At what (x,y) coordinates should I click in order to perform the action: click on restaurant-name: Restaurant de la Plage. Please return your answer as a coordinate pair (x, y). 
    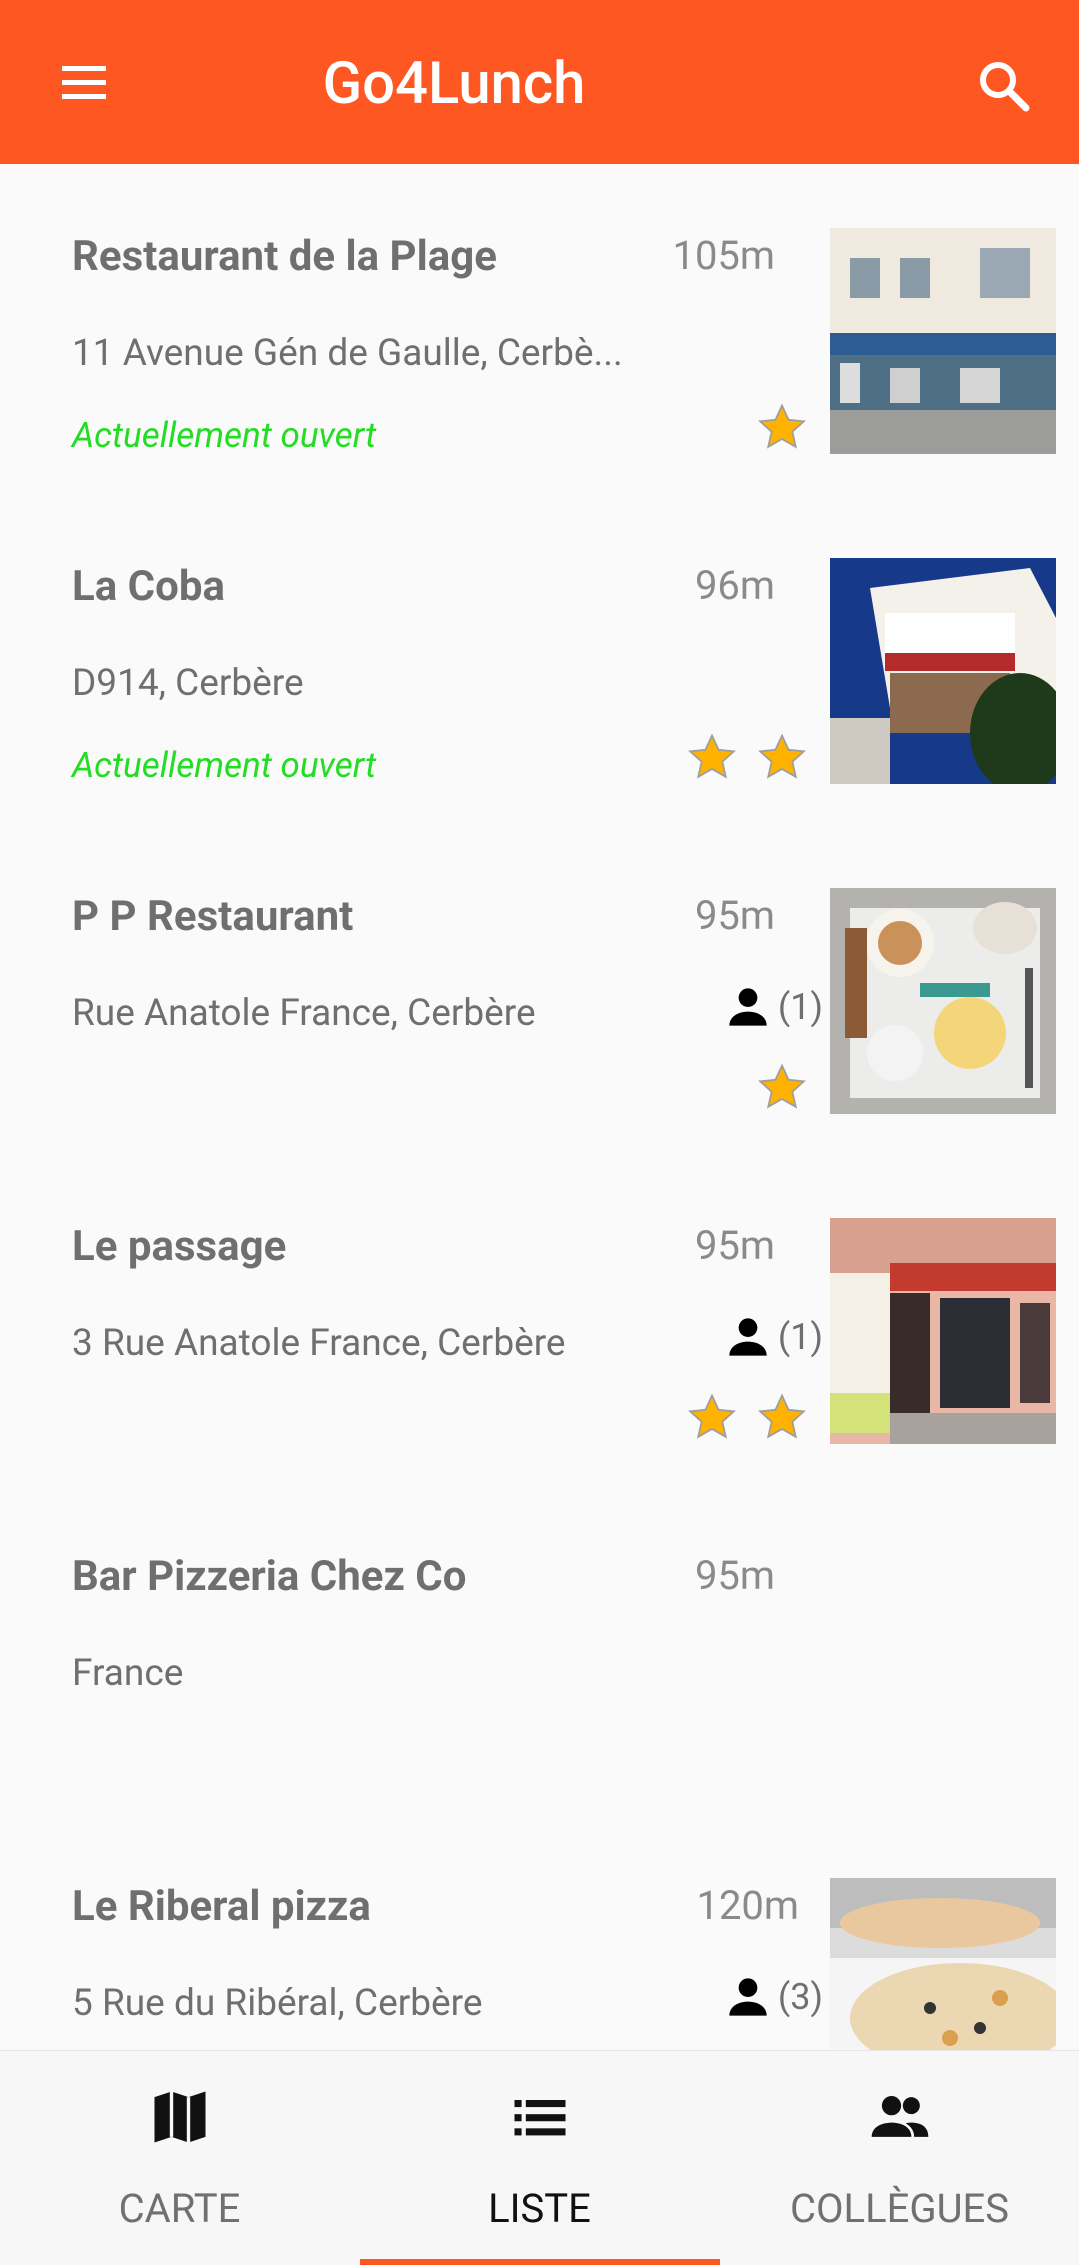
    Looking at the image, I should click on (284, 256).